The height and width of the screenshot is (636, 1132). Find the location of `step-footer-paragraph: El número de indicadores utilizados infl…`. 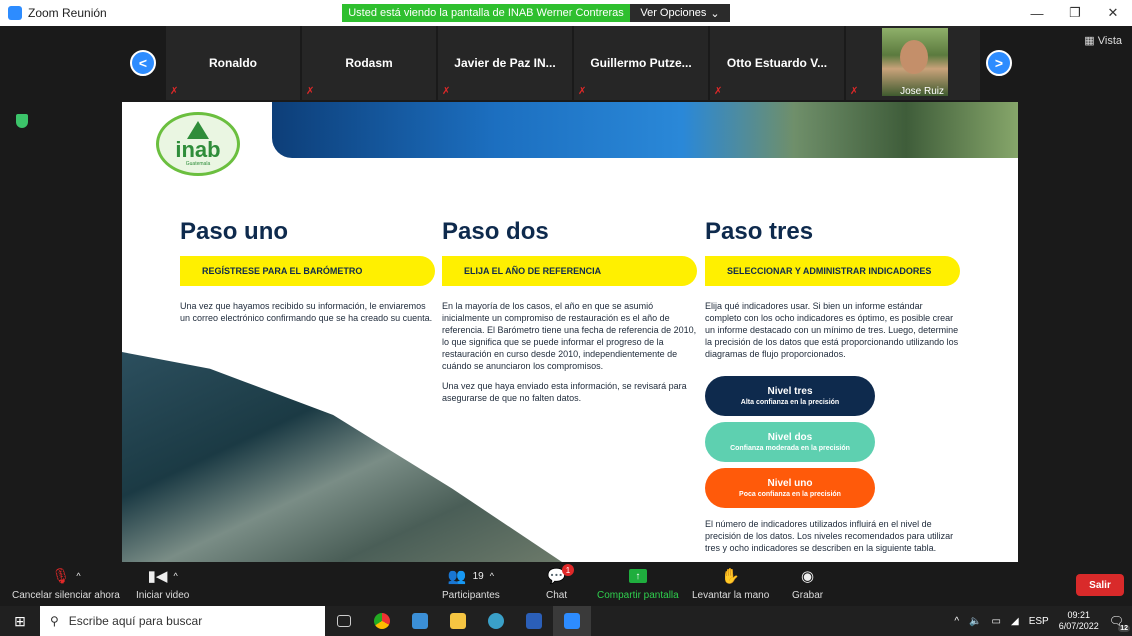

step-footer-paragraph: El número de indicadores utilizados infl… is located at coordinates (829, 536).